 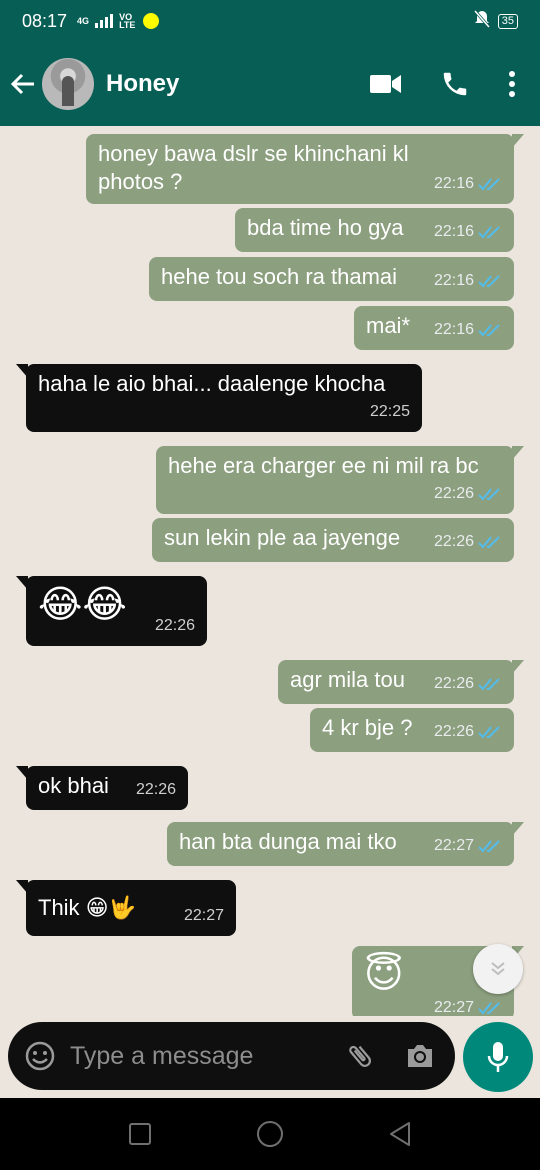 I want to click on message-bubble: mai* 22:16, so click(x=434, y=328).